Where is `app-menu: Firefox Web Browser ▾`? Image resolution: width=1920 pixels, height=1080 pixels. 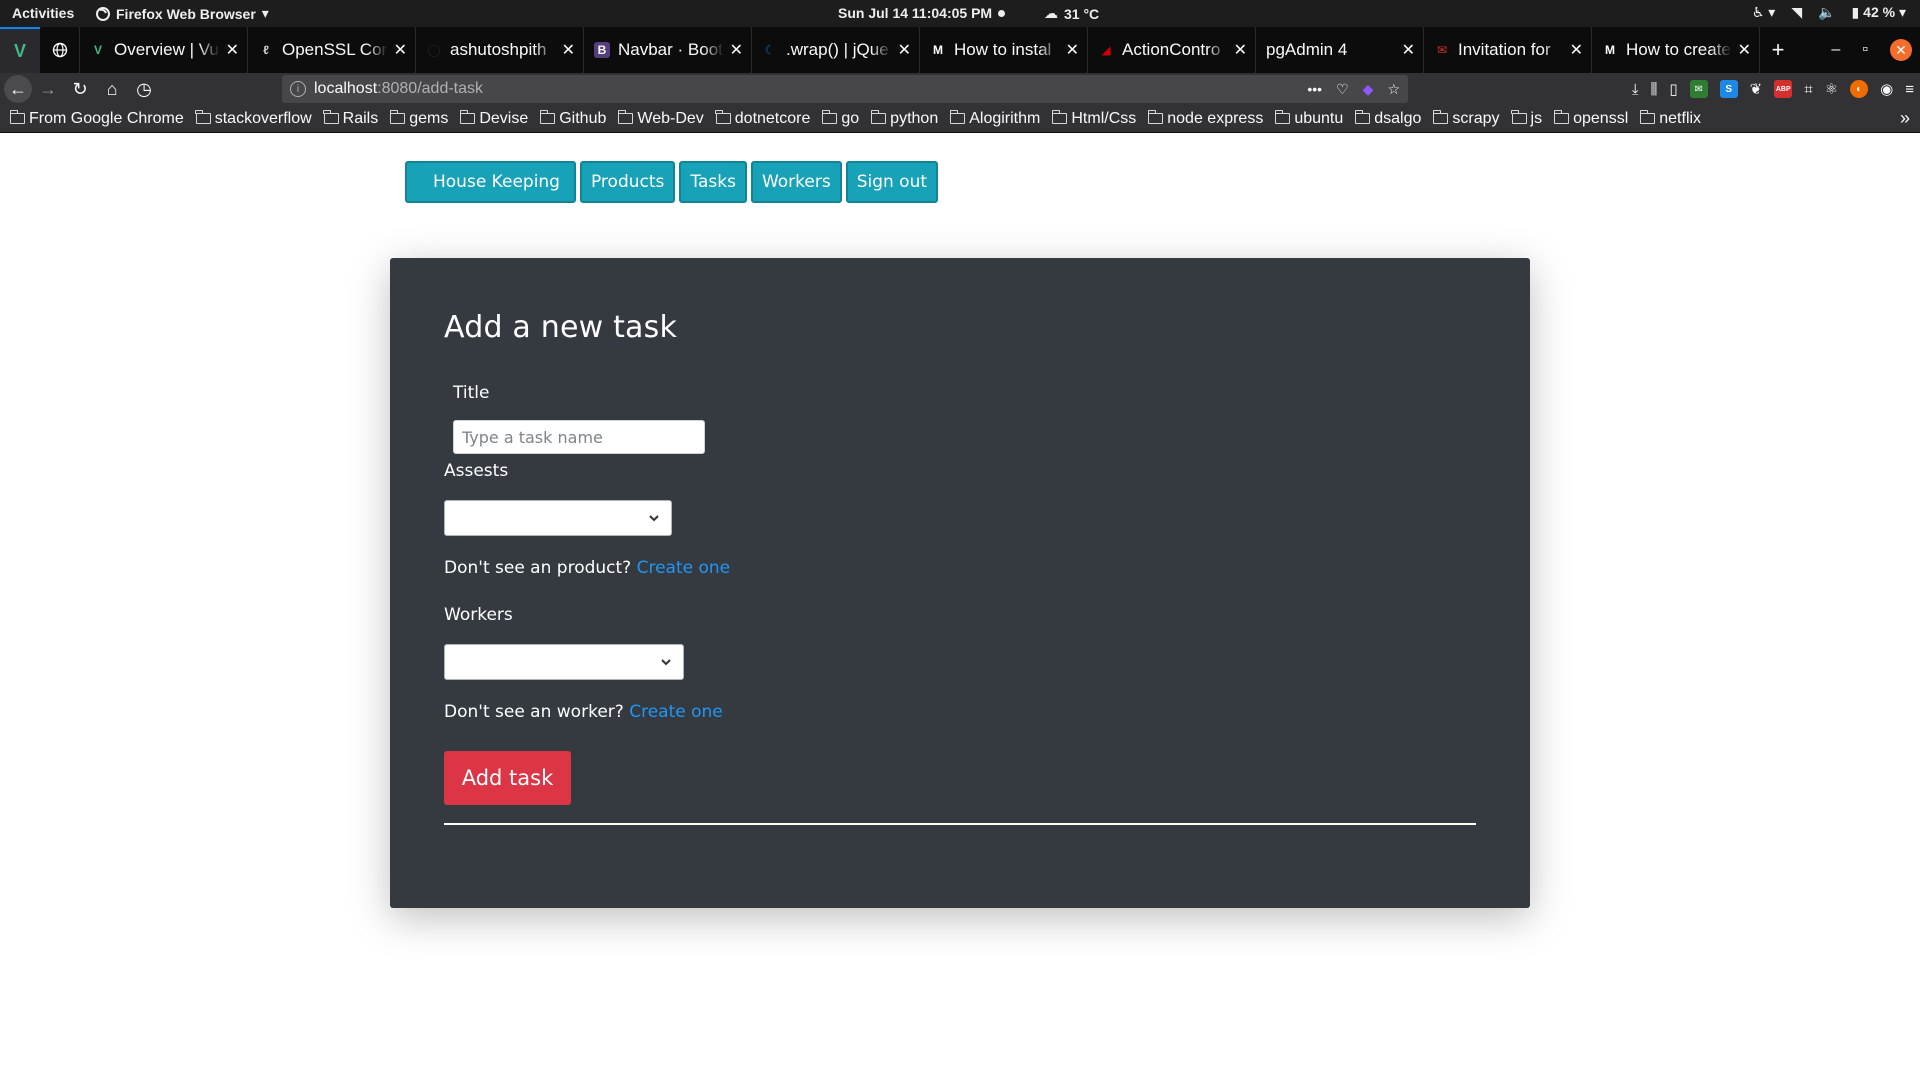 app-menu: Firefox Web Browser ▾ is located at coordinates (182, 13).